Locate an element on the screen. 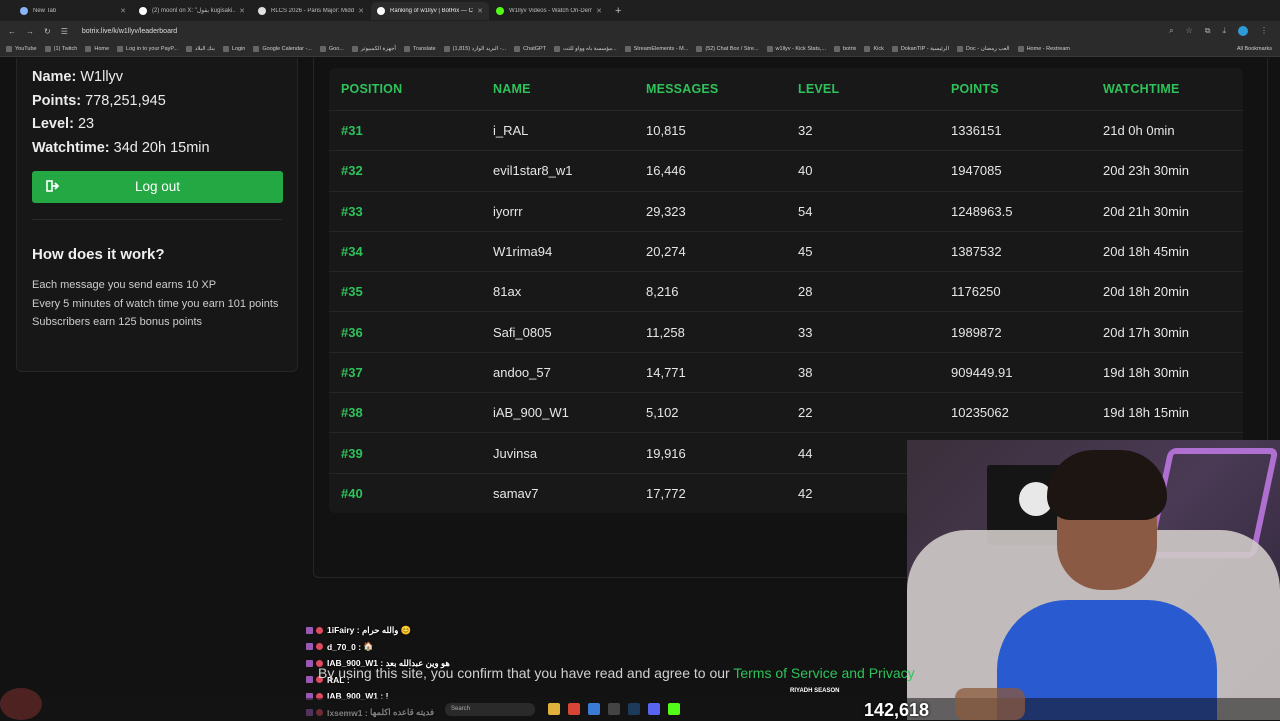 The height and width of the screenshot is (721, 1280). avatar is located at coordinates (1243, 31).